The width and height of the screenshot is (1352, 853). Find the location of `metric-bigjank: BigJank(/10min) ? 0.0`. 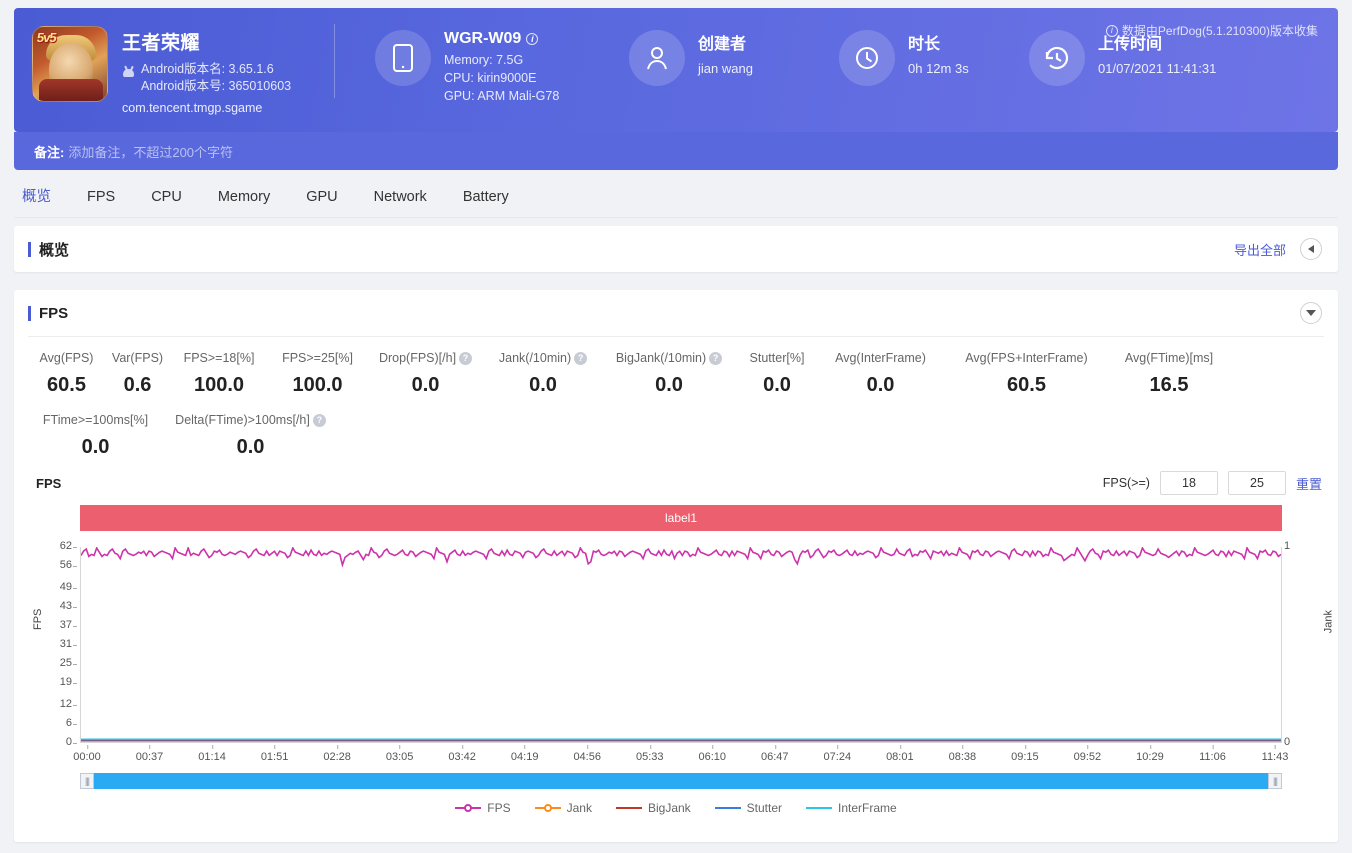

metric-bigjank: BigJank(/10min) ? 0.0 is located at coordinates (669, 374).